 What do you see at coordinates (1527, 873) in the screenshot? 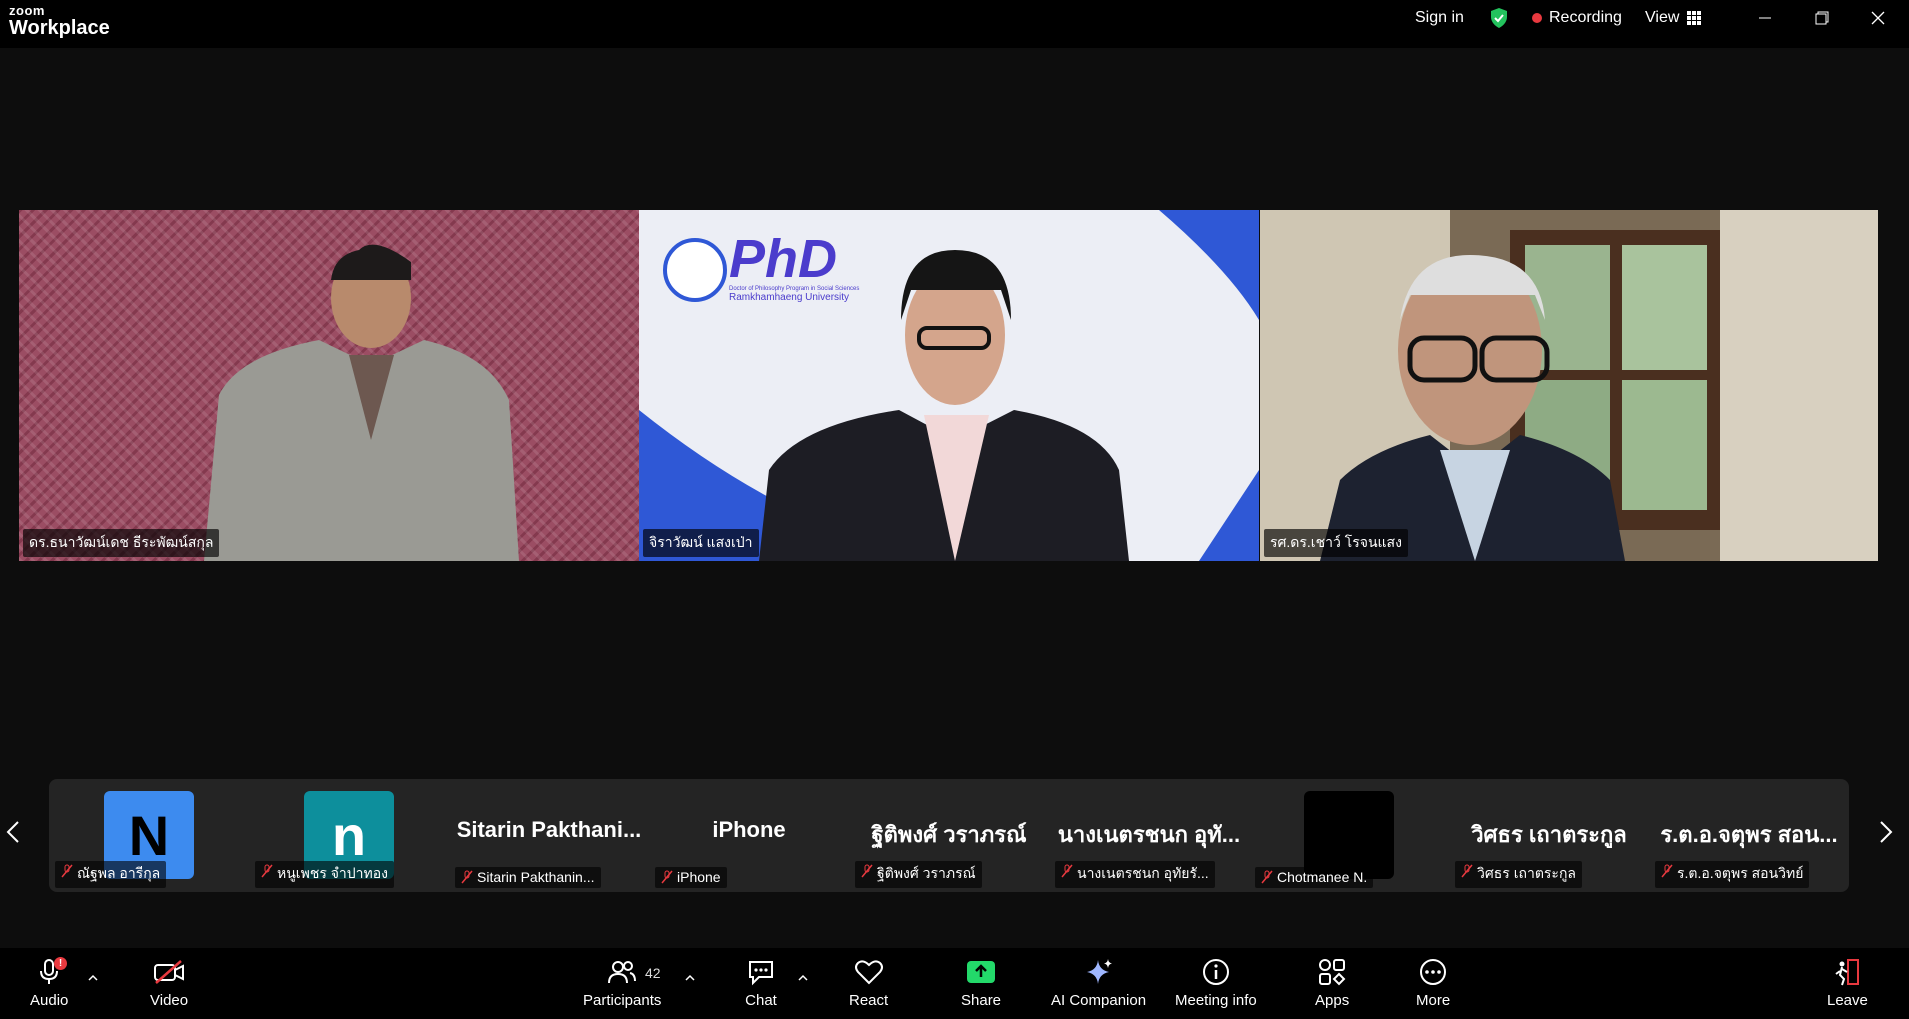
I see `thumbnail-name-text: วิศธร เถาตระกูล` at bounding box center [1527, 873].